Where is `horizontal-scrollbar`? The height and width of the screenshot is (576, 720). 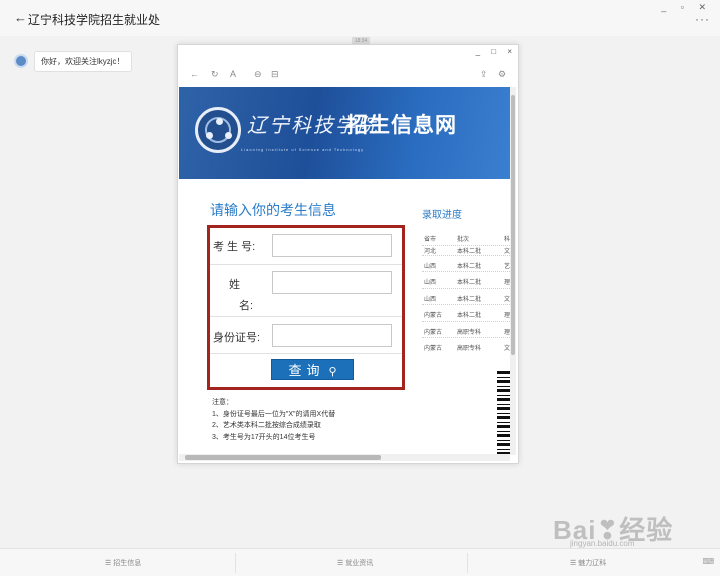
horizontal-scrollbar is located at coordinates (344, 457).